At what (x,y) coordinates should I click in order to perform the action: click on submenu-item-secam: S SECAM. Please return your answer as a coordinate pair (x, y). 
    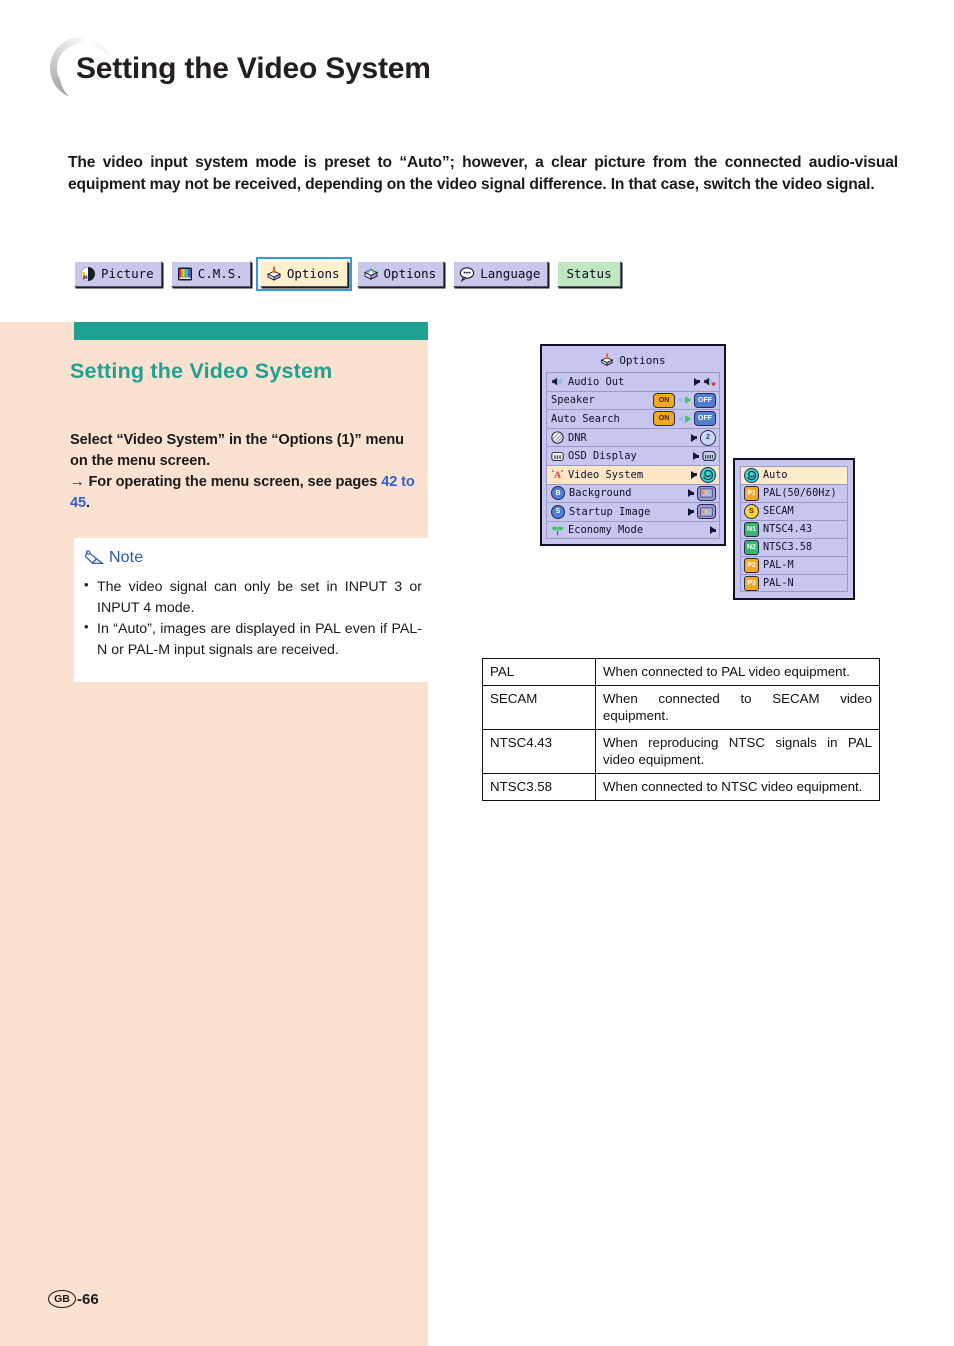
    Looking at the image, I should click on (794, 511).